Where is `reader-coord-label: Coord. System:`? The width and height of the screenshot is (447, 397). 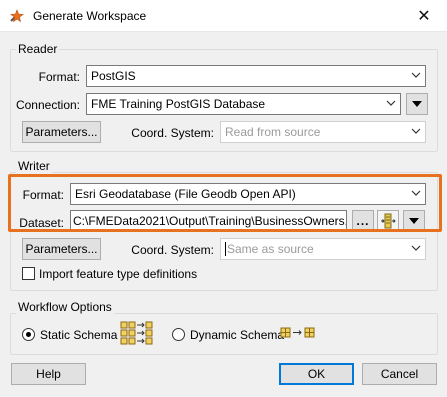 reader-coord-label: Coord. System: is located at coordinates (172, 133).